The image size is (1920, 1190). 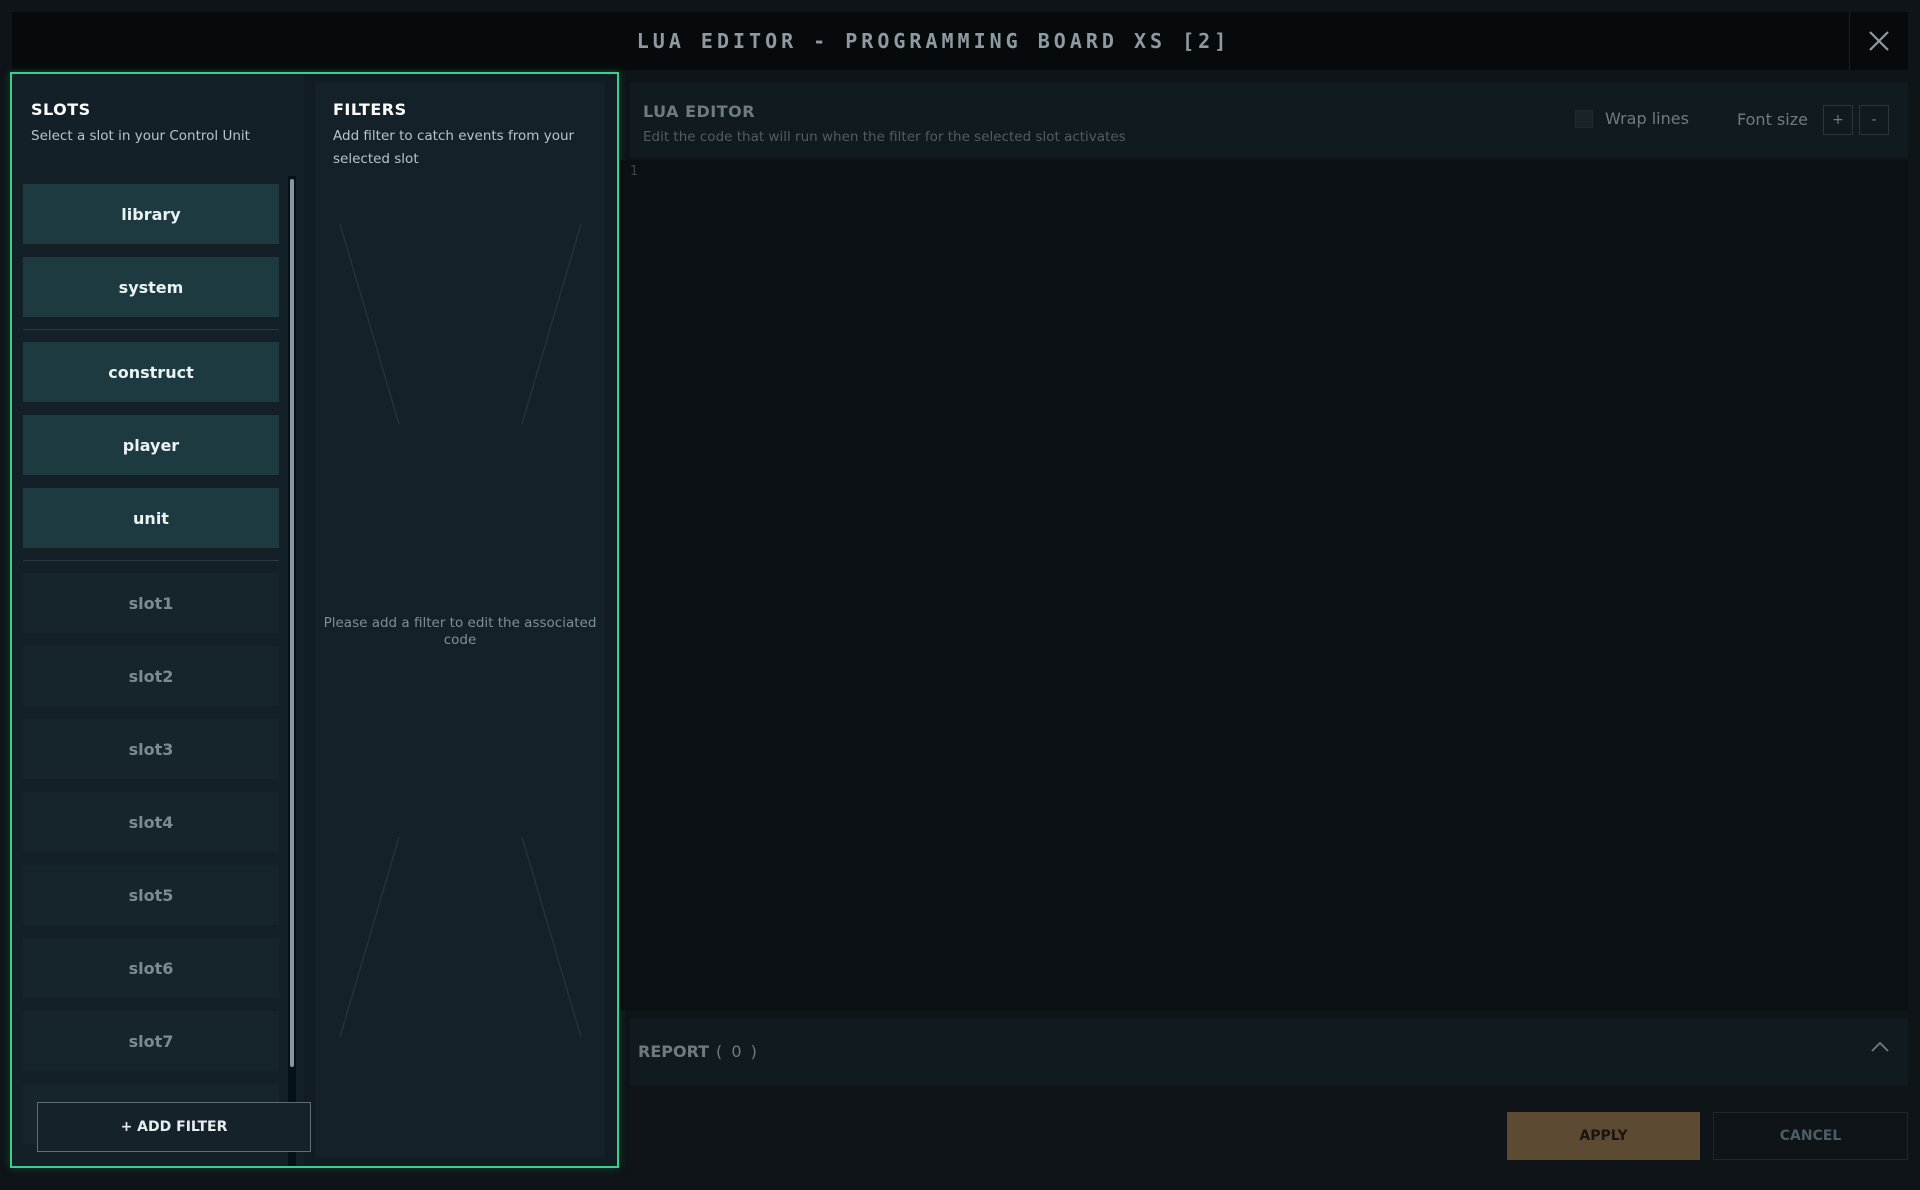 What do you see at coordinates (151, 968) in the screenshot?
I see `slot-slot6: slot6` at bounding box center [151, 968].